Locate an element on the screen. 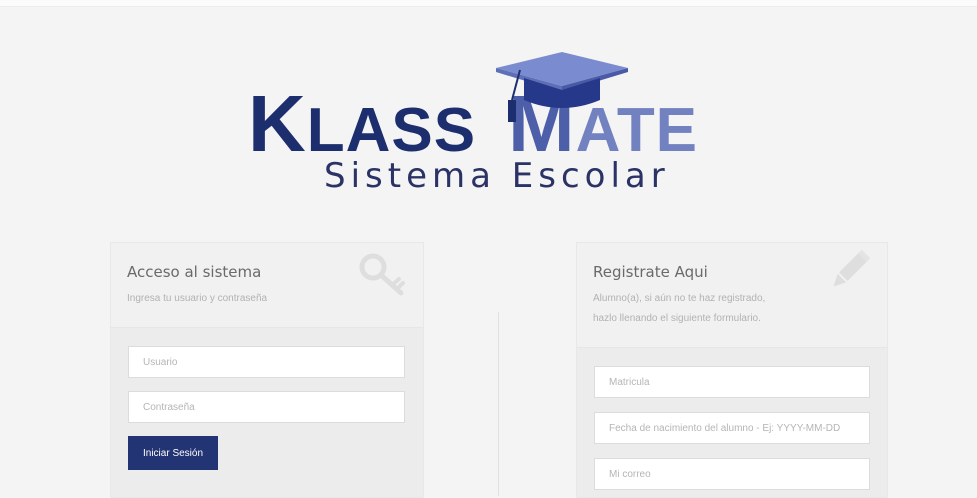 The image size is (977, 498). password-field is located at coordinates (266, 407).